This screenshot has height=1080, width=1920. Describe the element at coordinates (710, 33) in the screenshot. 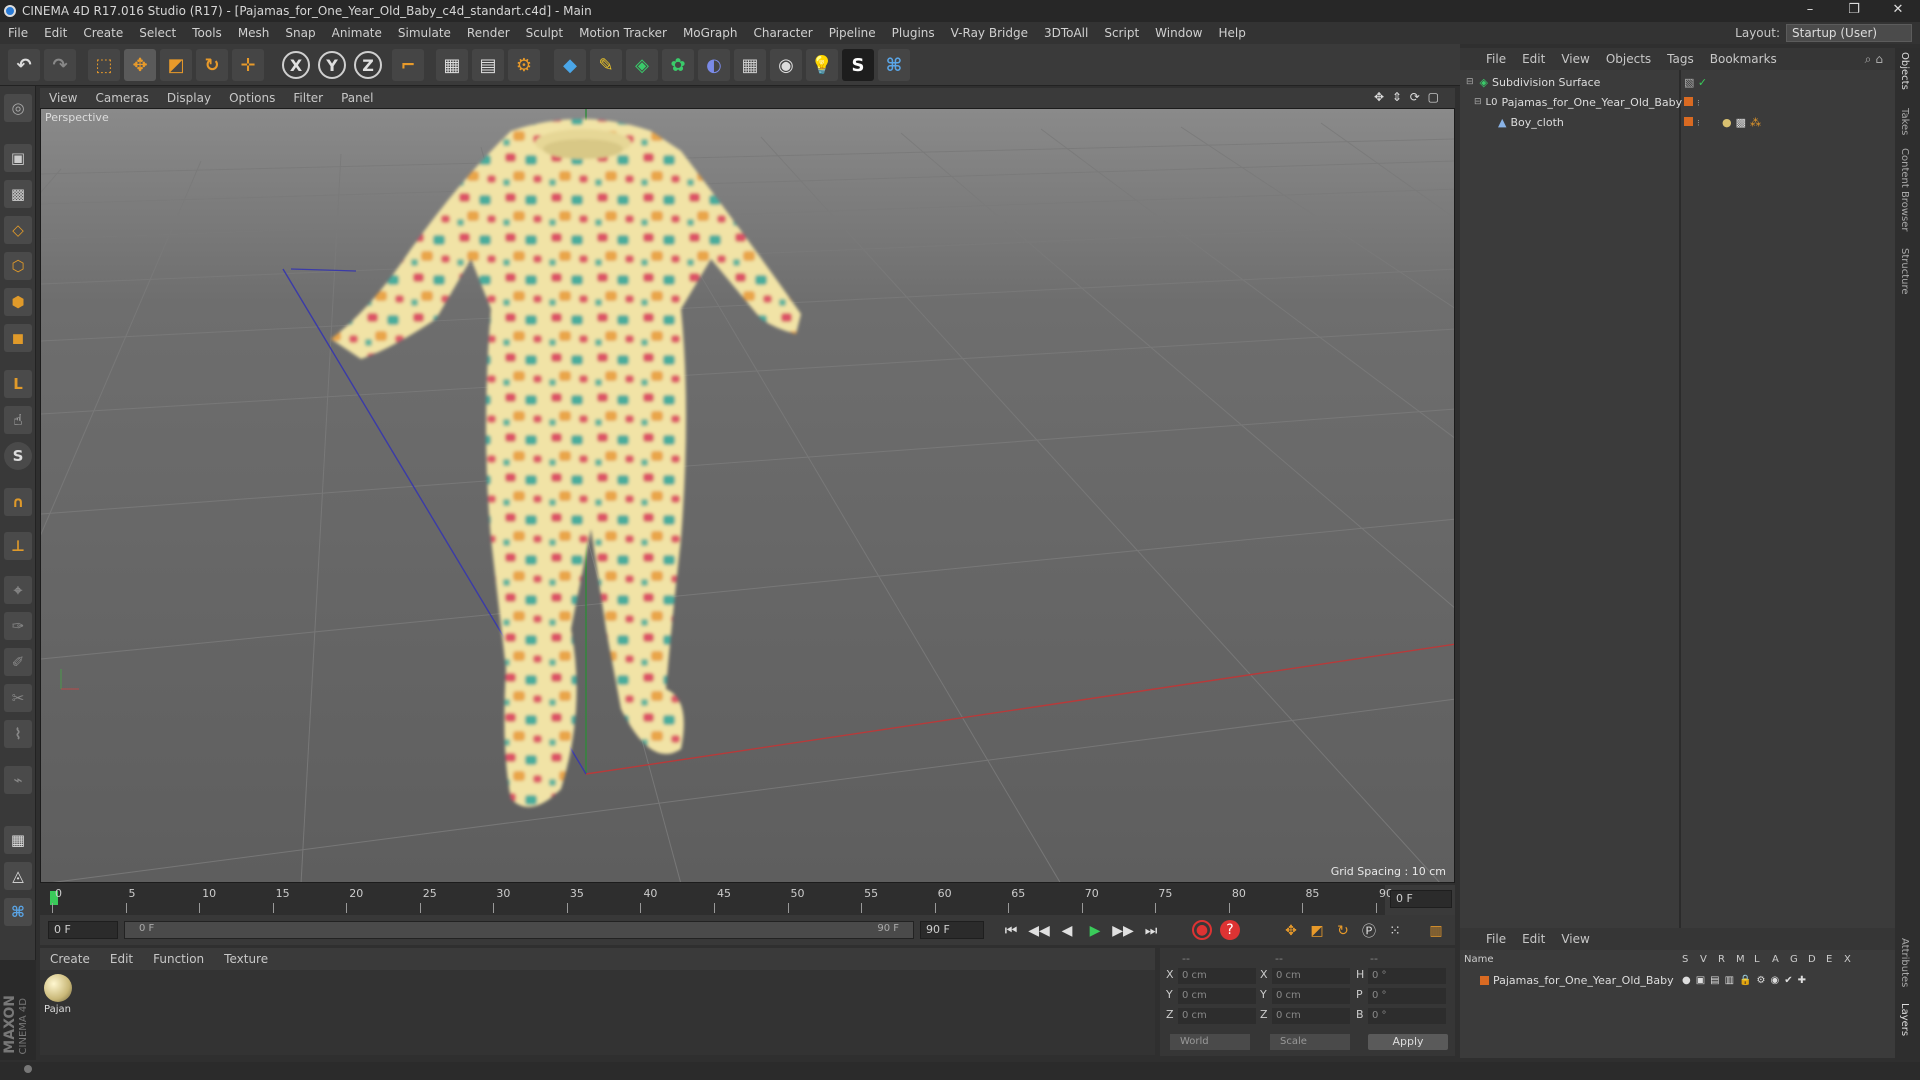

I see `menu-mograph: MoGraph` at that location.